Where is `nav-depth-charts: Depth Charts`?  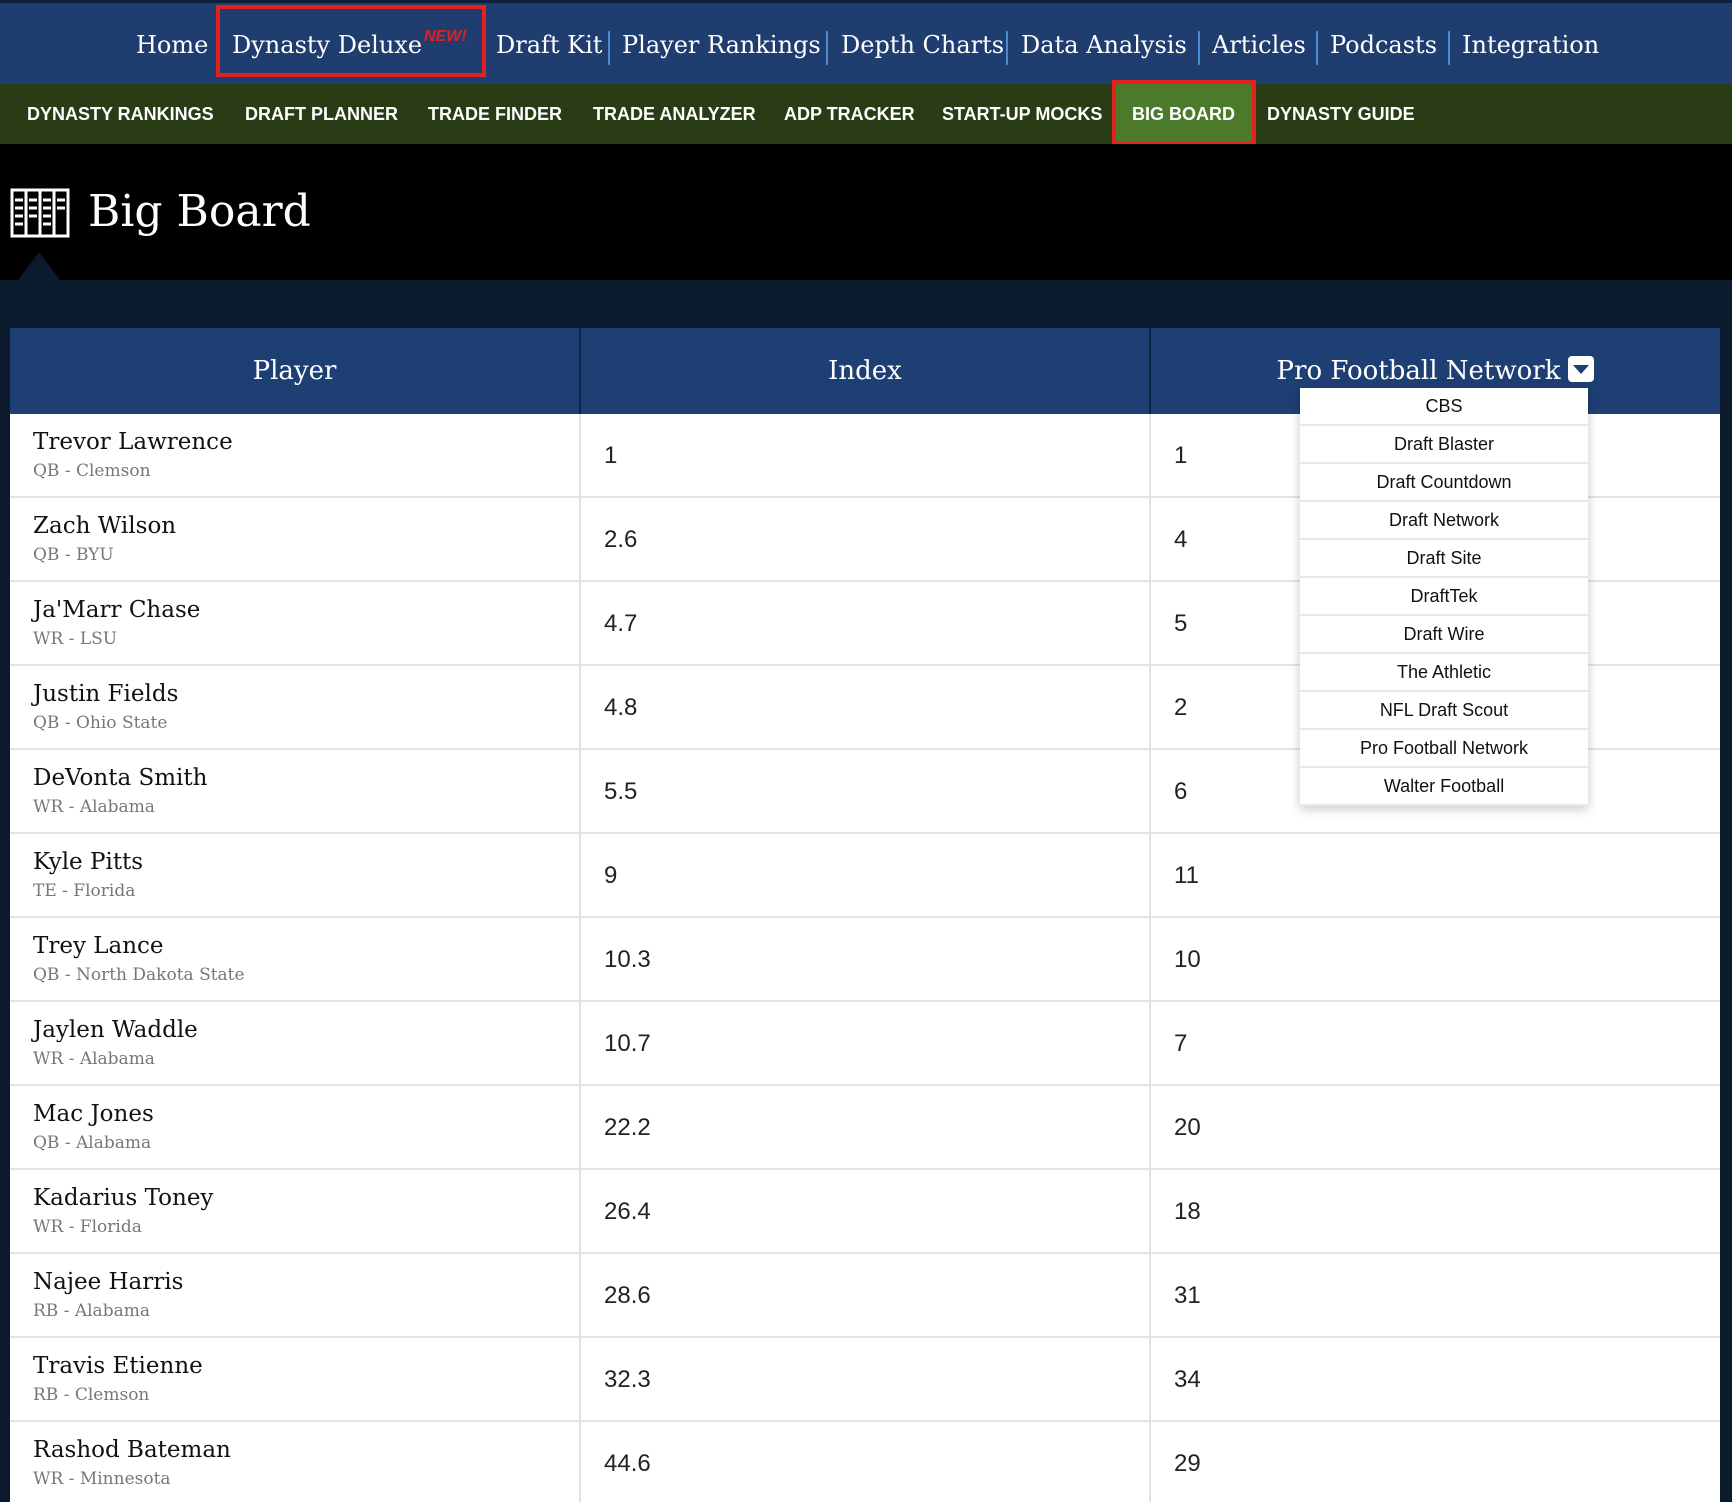 nav-depth-charts: Depth Charts is located at coordinates (922, 45).